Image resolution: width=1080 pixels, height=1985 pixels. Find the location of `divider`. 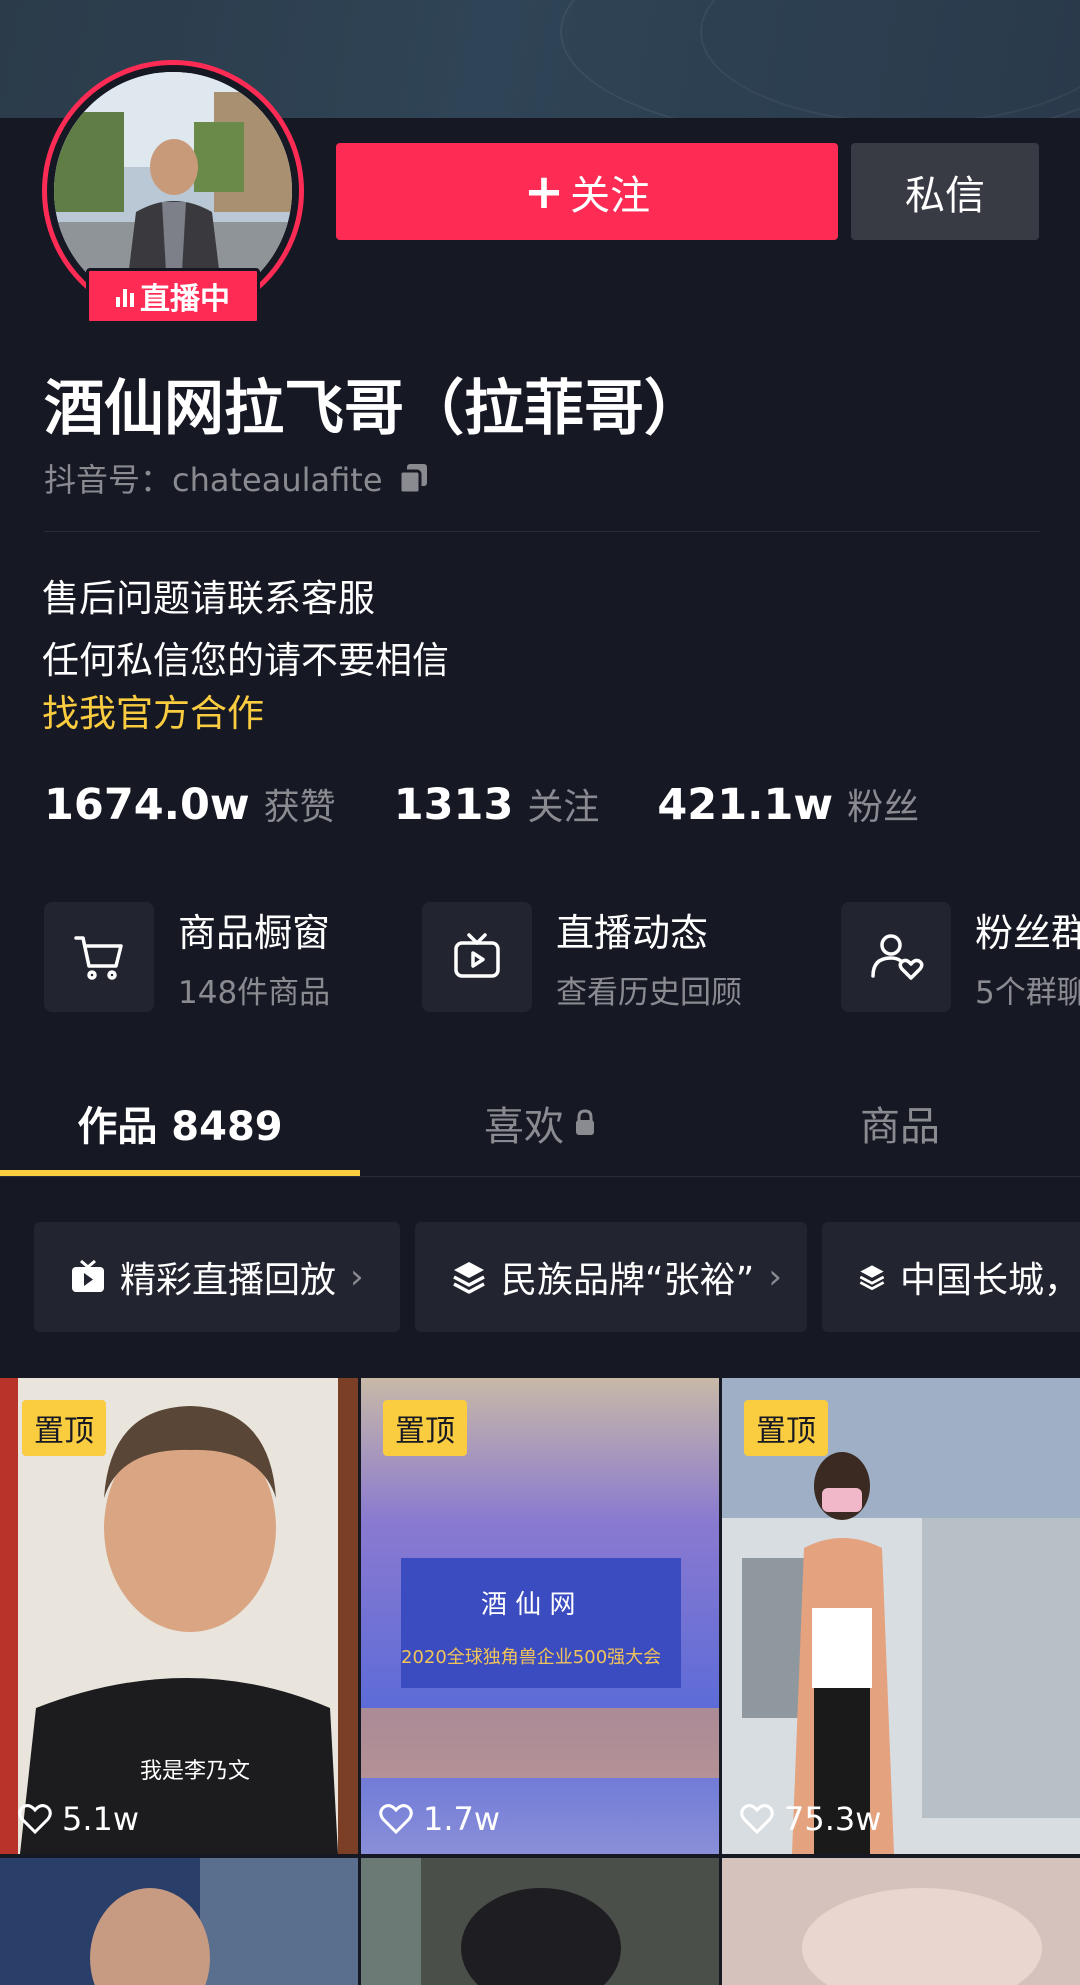

divider is located at coordinates (542, 531).